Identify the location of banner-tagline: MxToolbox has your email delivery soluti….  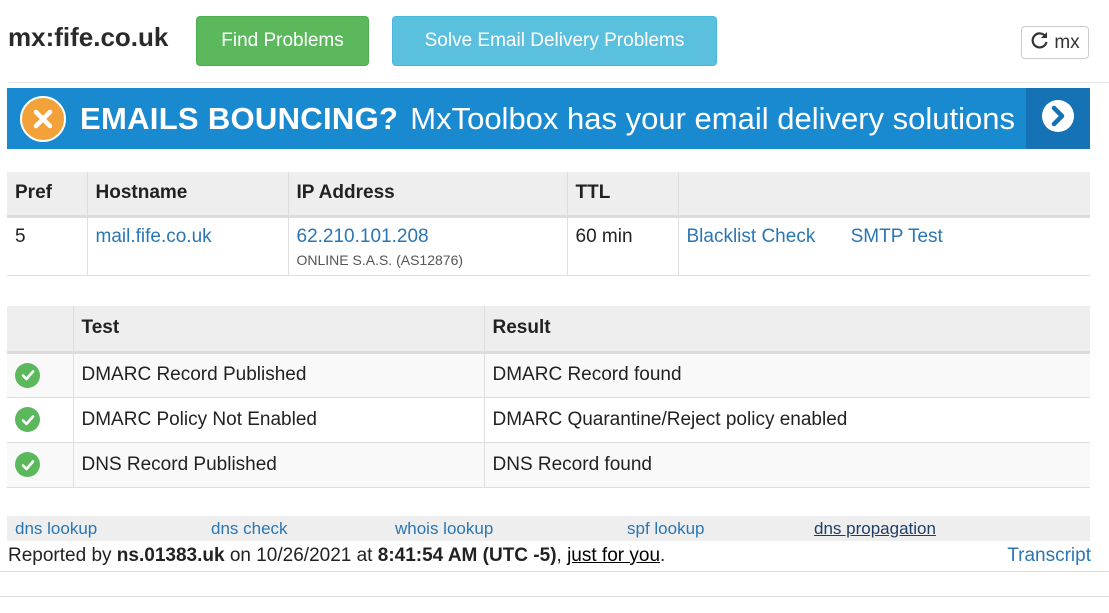
(713, 118).